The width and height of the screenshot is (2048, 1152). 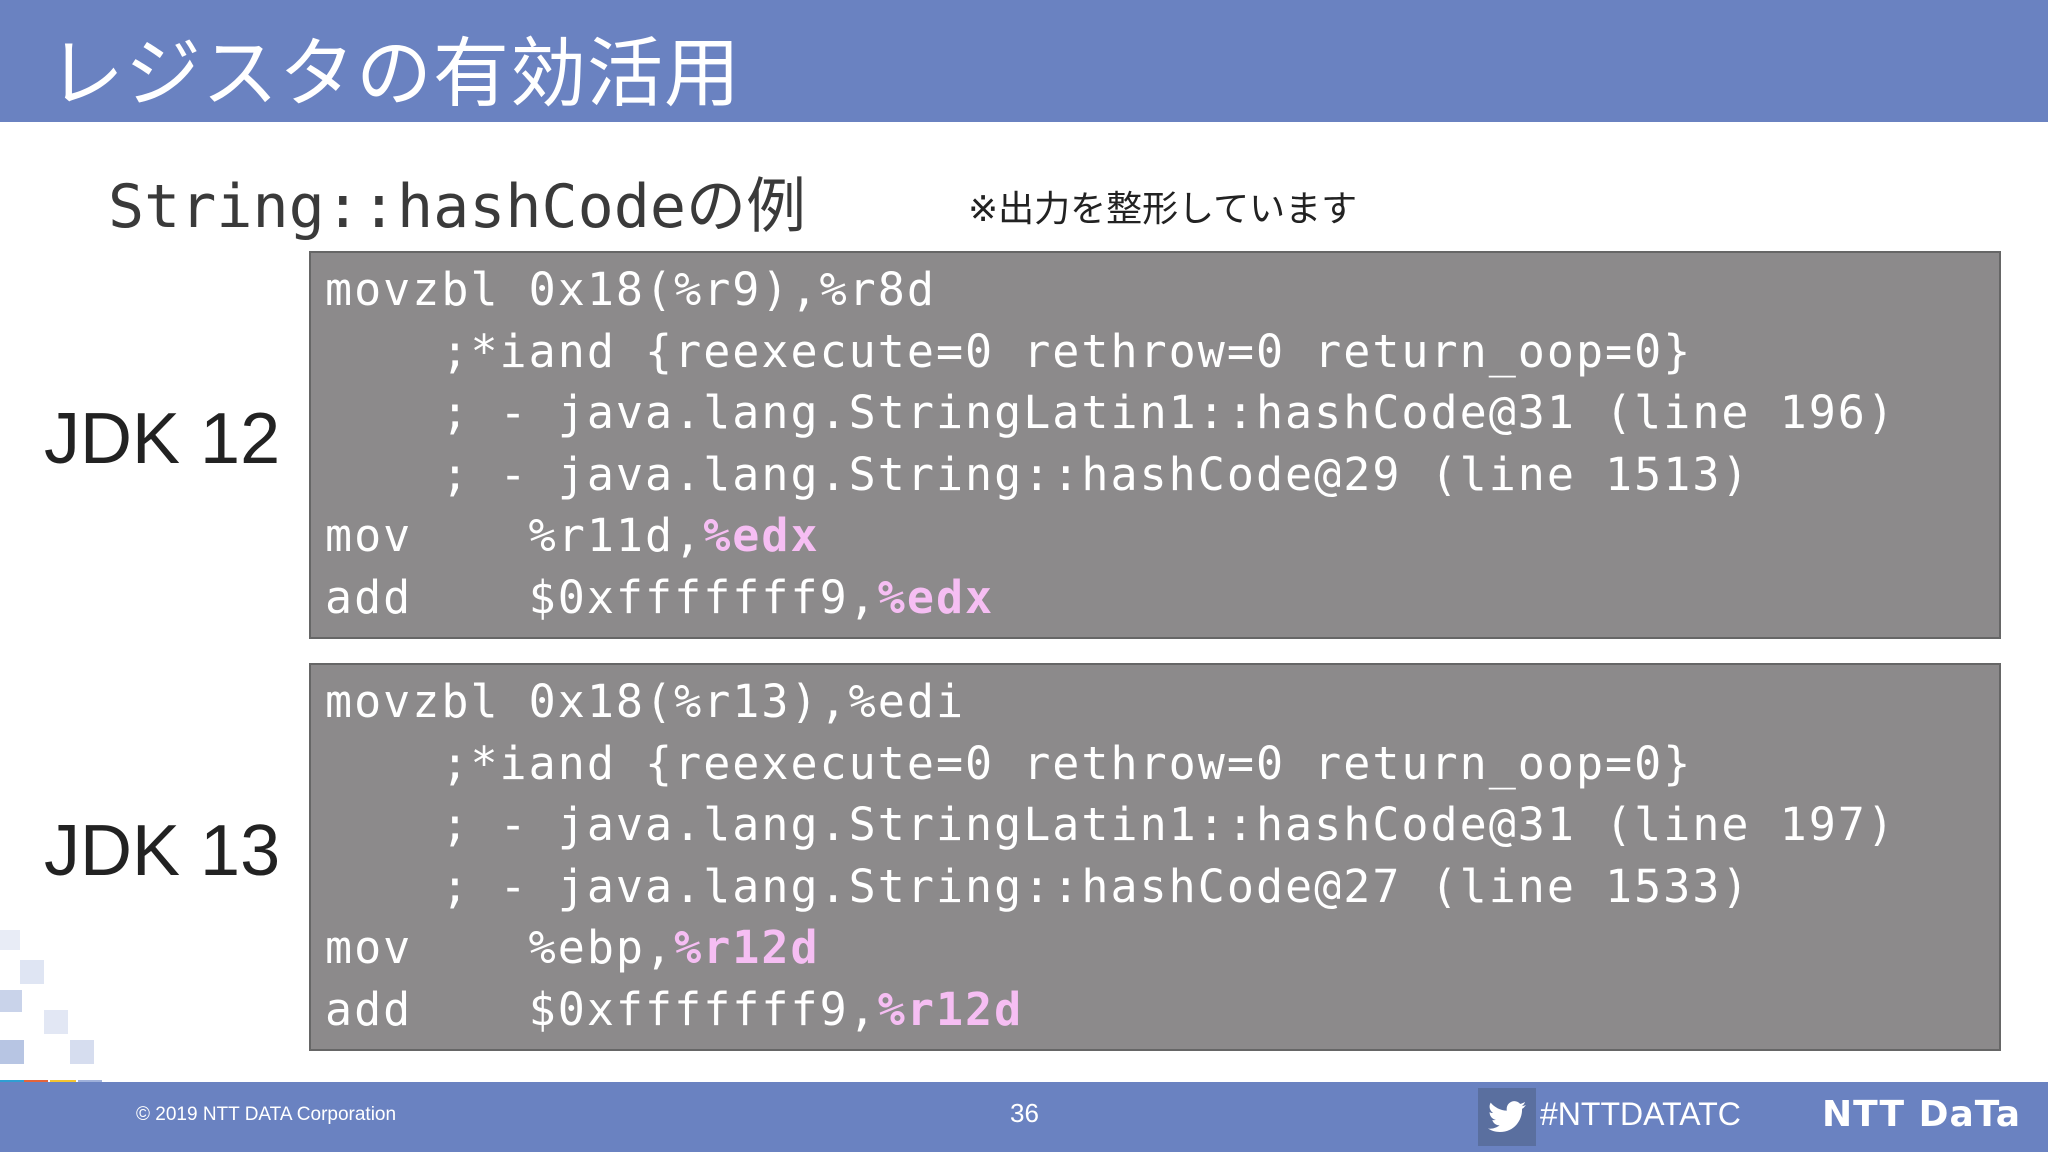 I want to click on format-note: ※出力を整形しています, so click(x=1163, y=209).